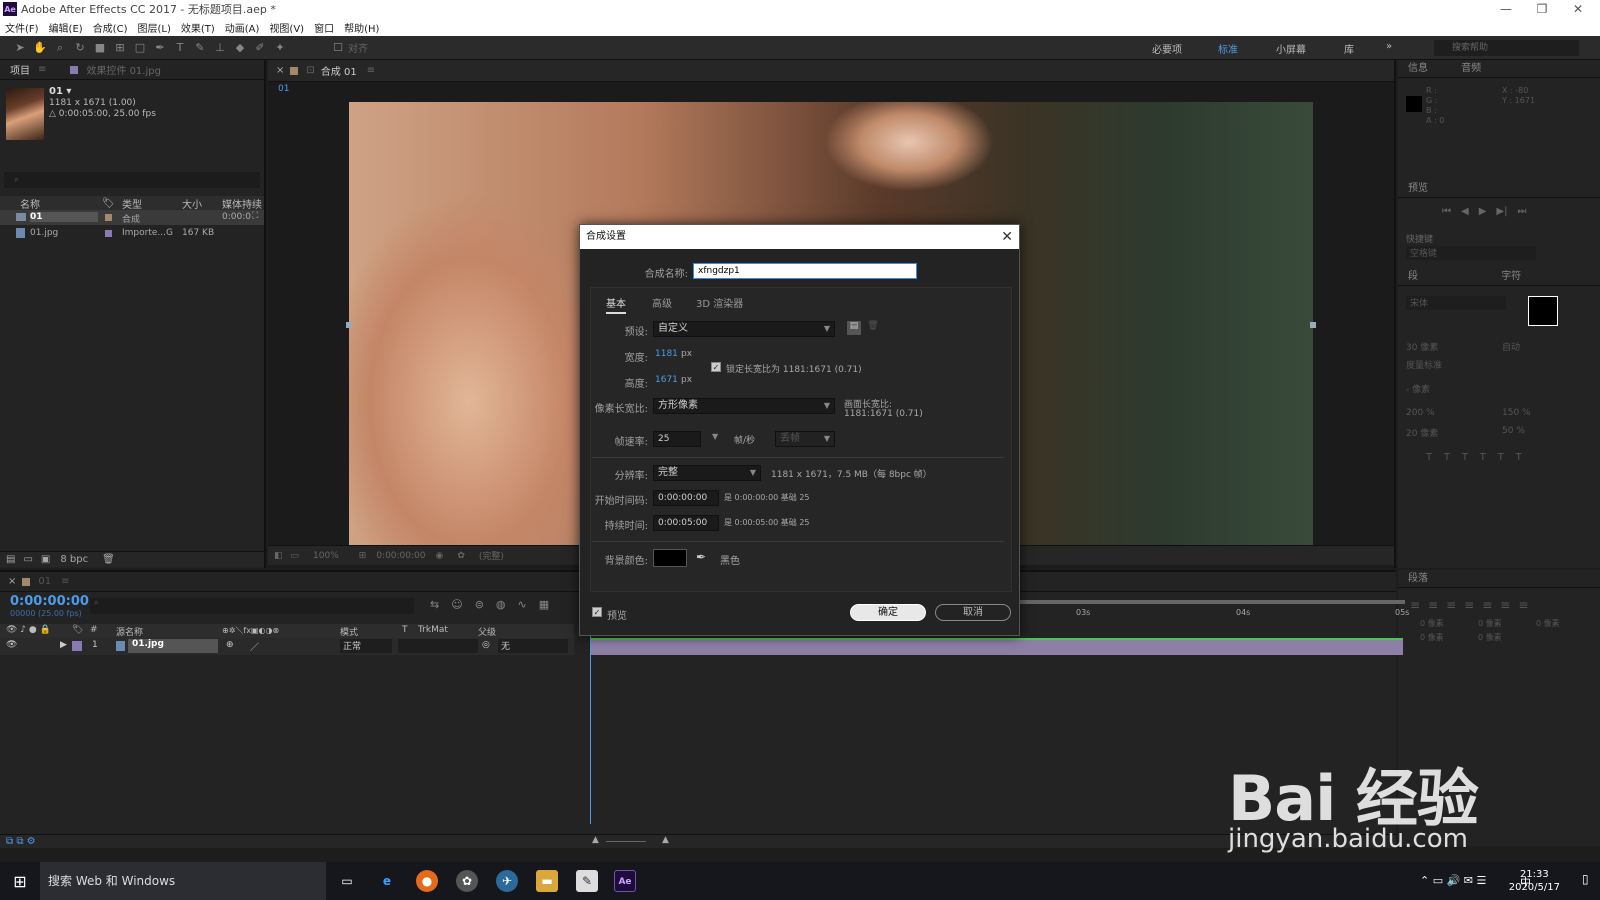  I want to click on play-icon: ▶, so click(1483, 211).